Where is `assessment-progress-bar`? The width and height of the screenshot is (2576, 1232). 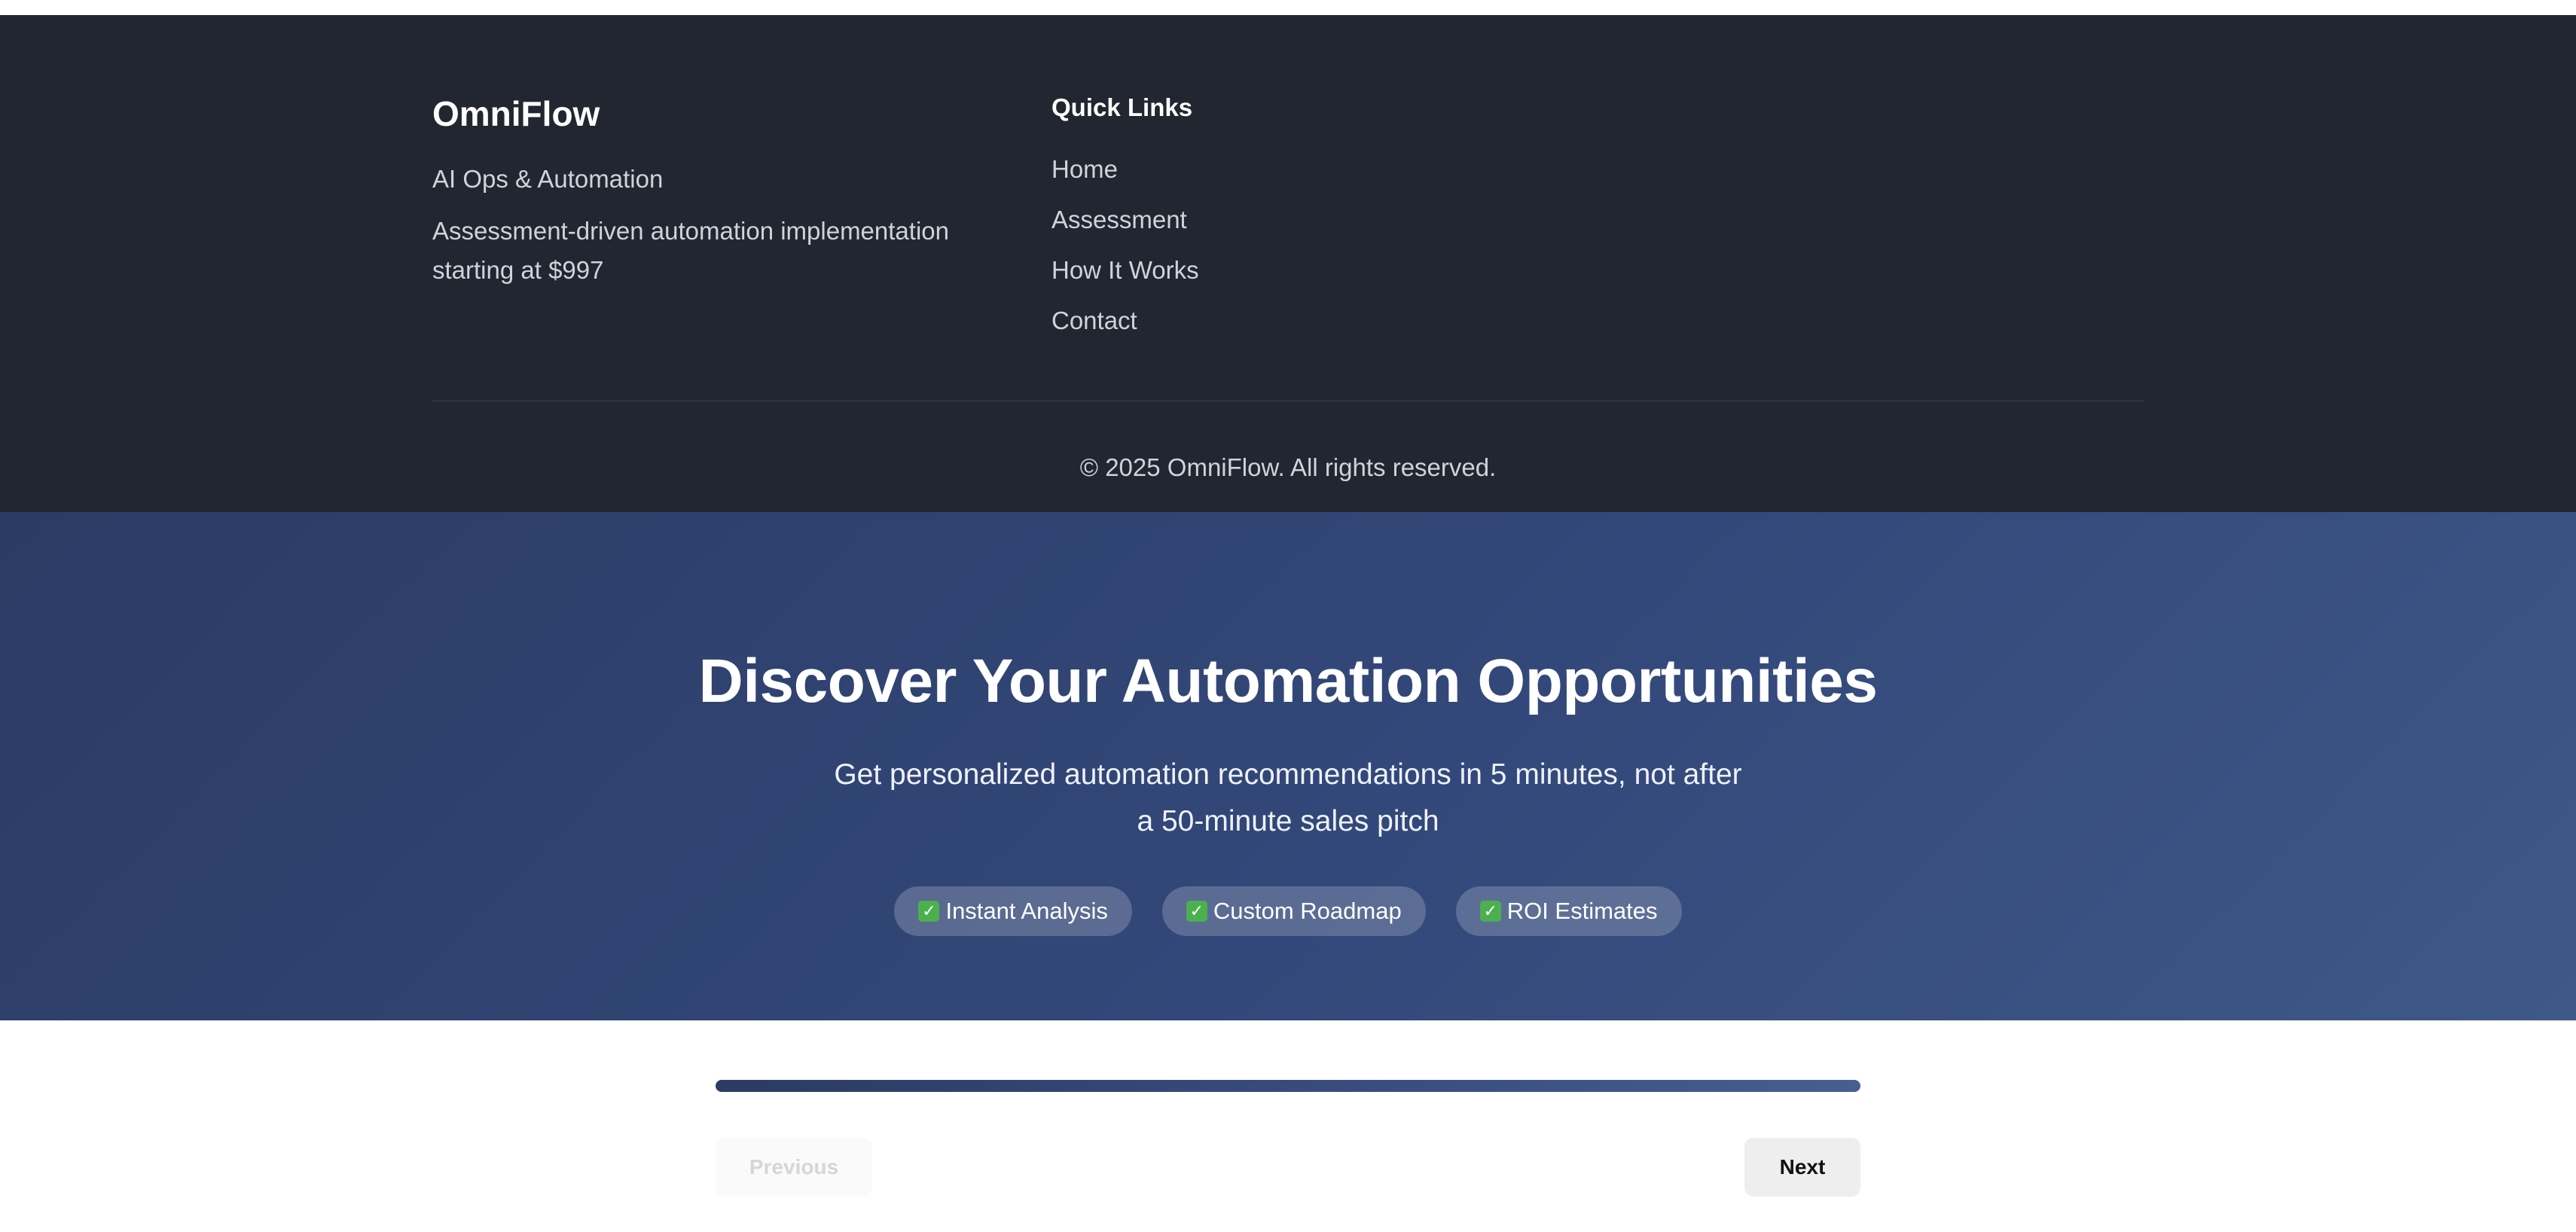 assessment-progress-bar is located at coordinates (1288, 1086).